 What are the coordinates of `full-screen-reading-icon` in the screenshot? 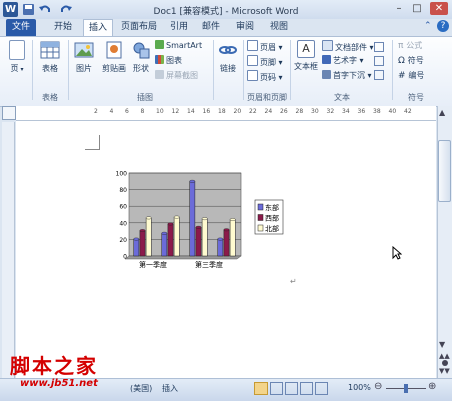 It's located at (276, 388).